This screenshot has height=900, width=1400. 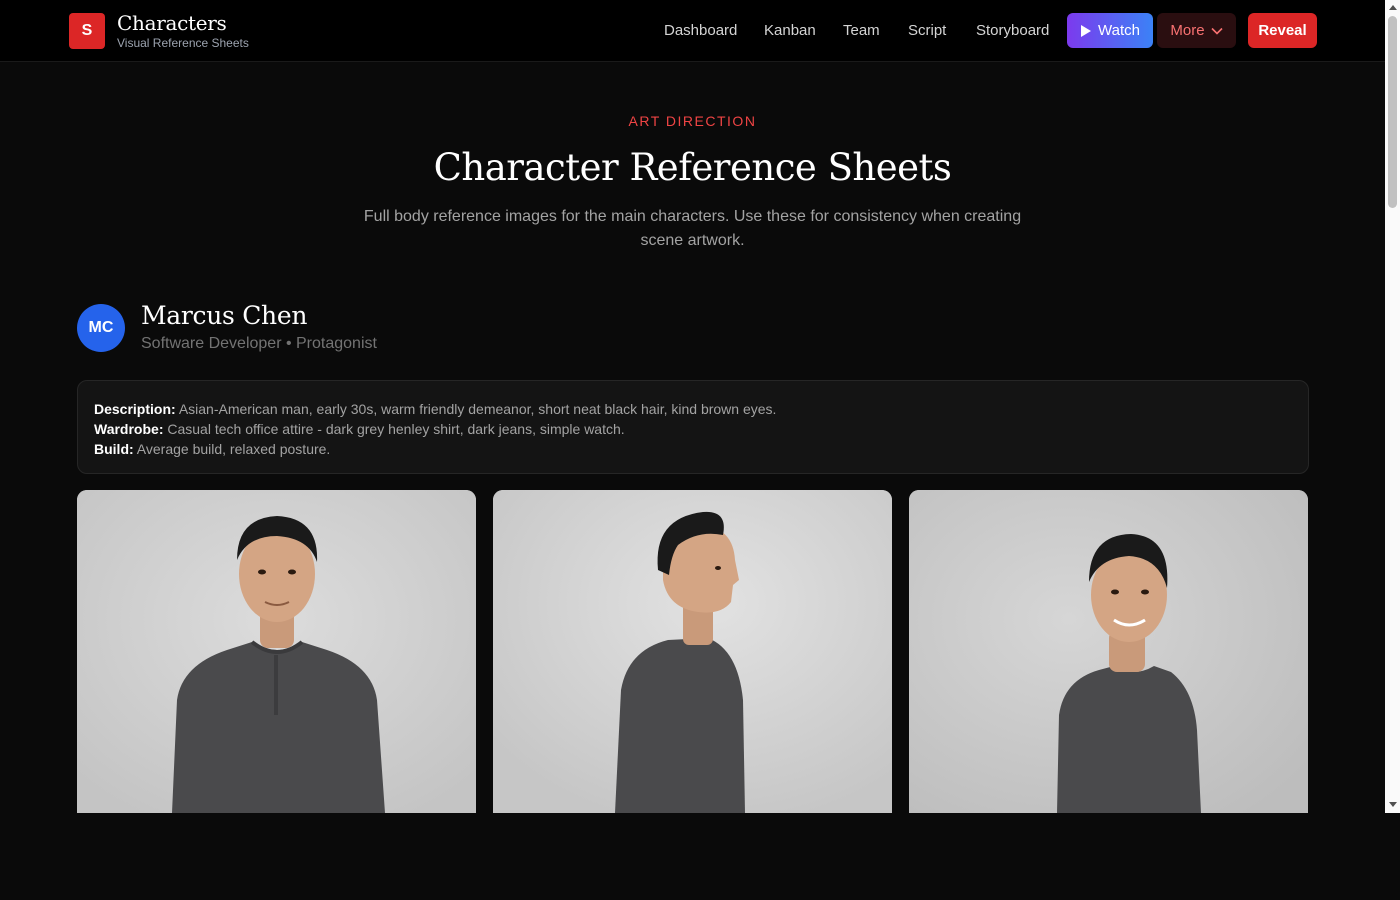 I want to click on scrollbar-thumb, so click(x=1392, y=112).